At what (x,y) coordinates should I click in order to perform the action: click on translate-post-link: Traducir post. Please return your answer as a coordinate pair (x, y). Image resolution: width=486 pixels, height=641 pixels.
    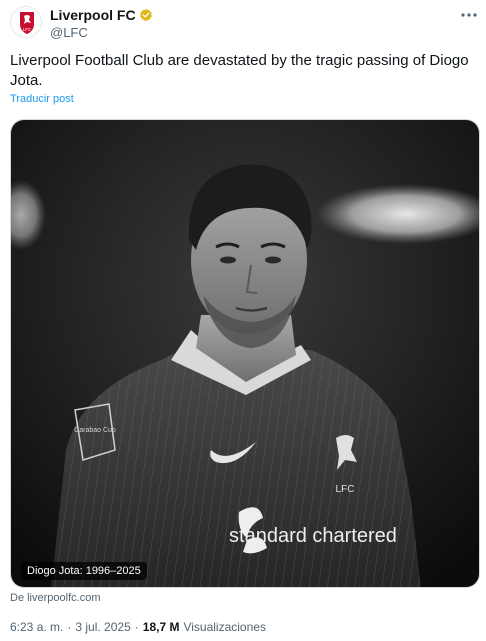
    Looking at the image, I should click on (42, 99).